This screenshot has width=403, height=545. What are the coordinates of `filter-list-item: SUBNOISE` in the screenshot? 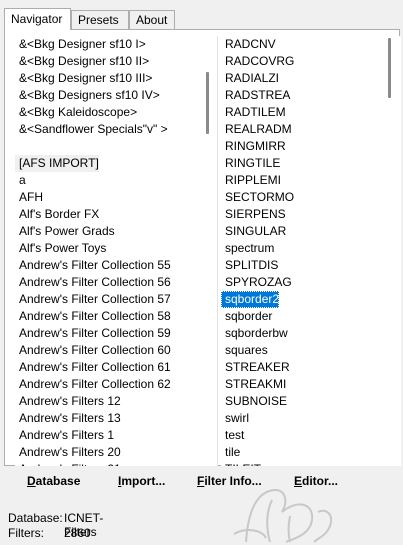 It's located at (254, 401).